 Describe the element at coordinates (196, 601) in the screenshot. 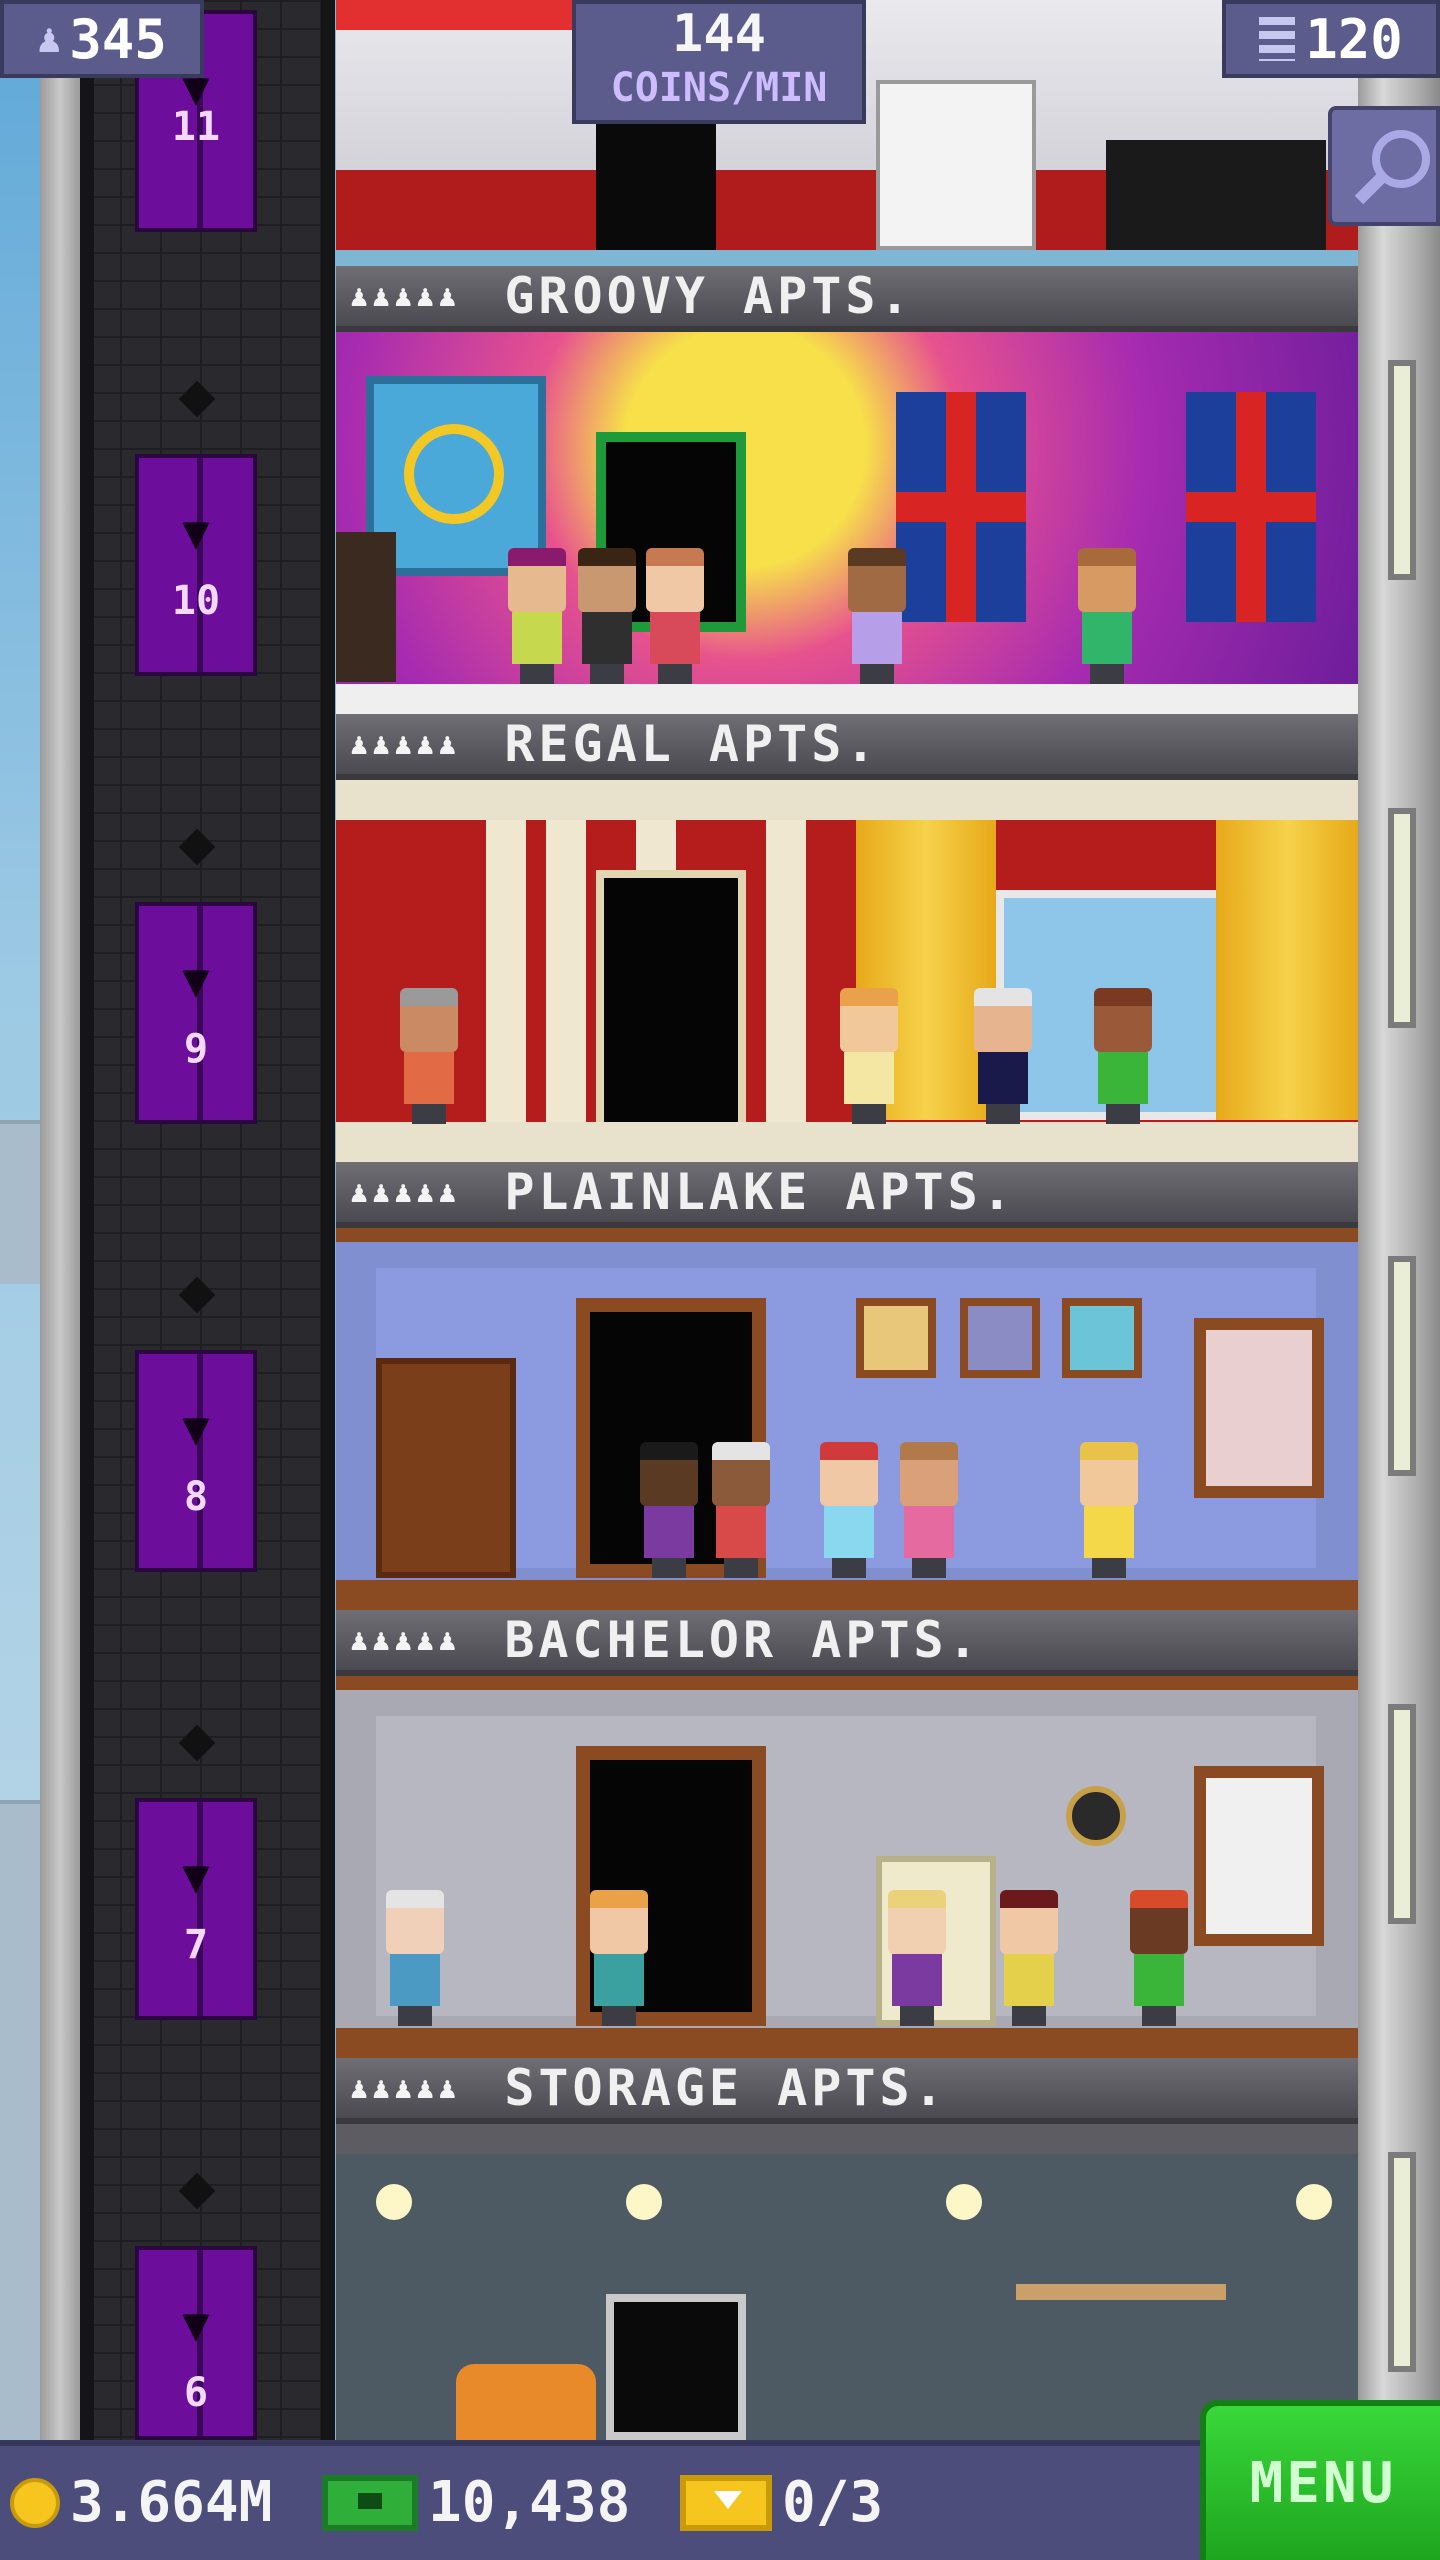

I see `elevator-floor-number: 10` at that location.